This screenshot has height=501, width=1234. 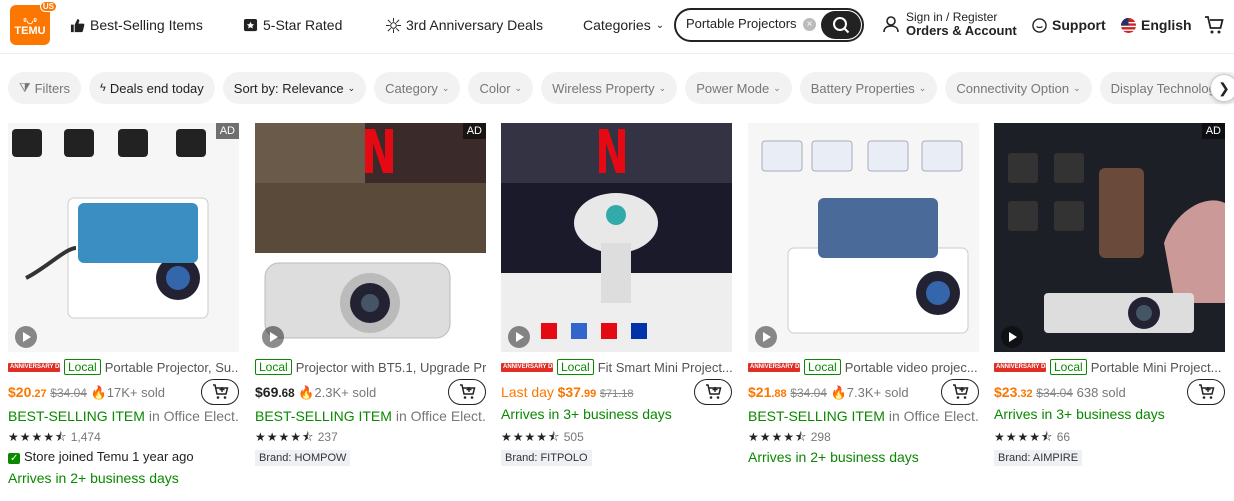 What do you see at coordinates (1069, 25) in the screenshot?
I see `support-link: Support` at bounding box center [1069, 25].